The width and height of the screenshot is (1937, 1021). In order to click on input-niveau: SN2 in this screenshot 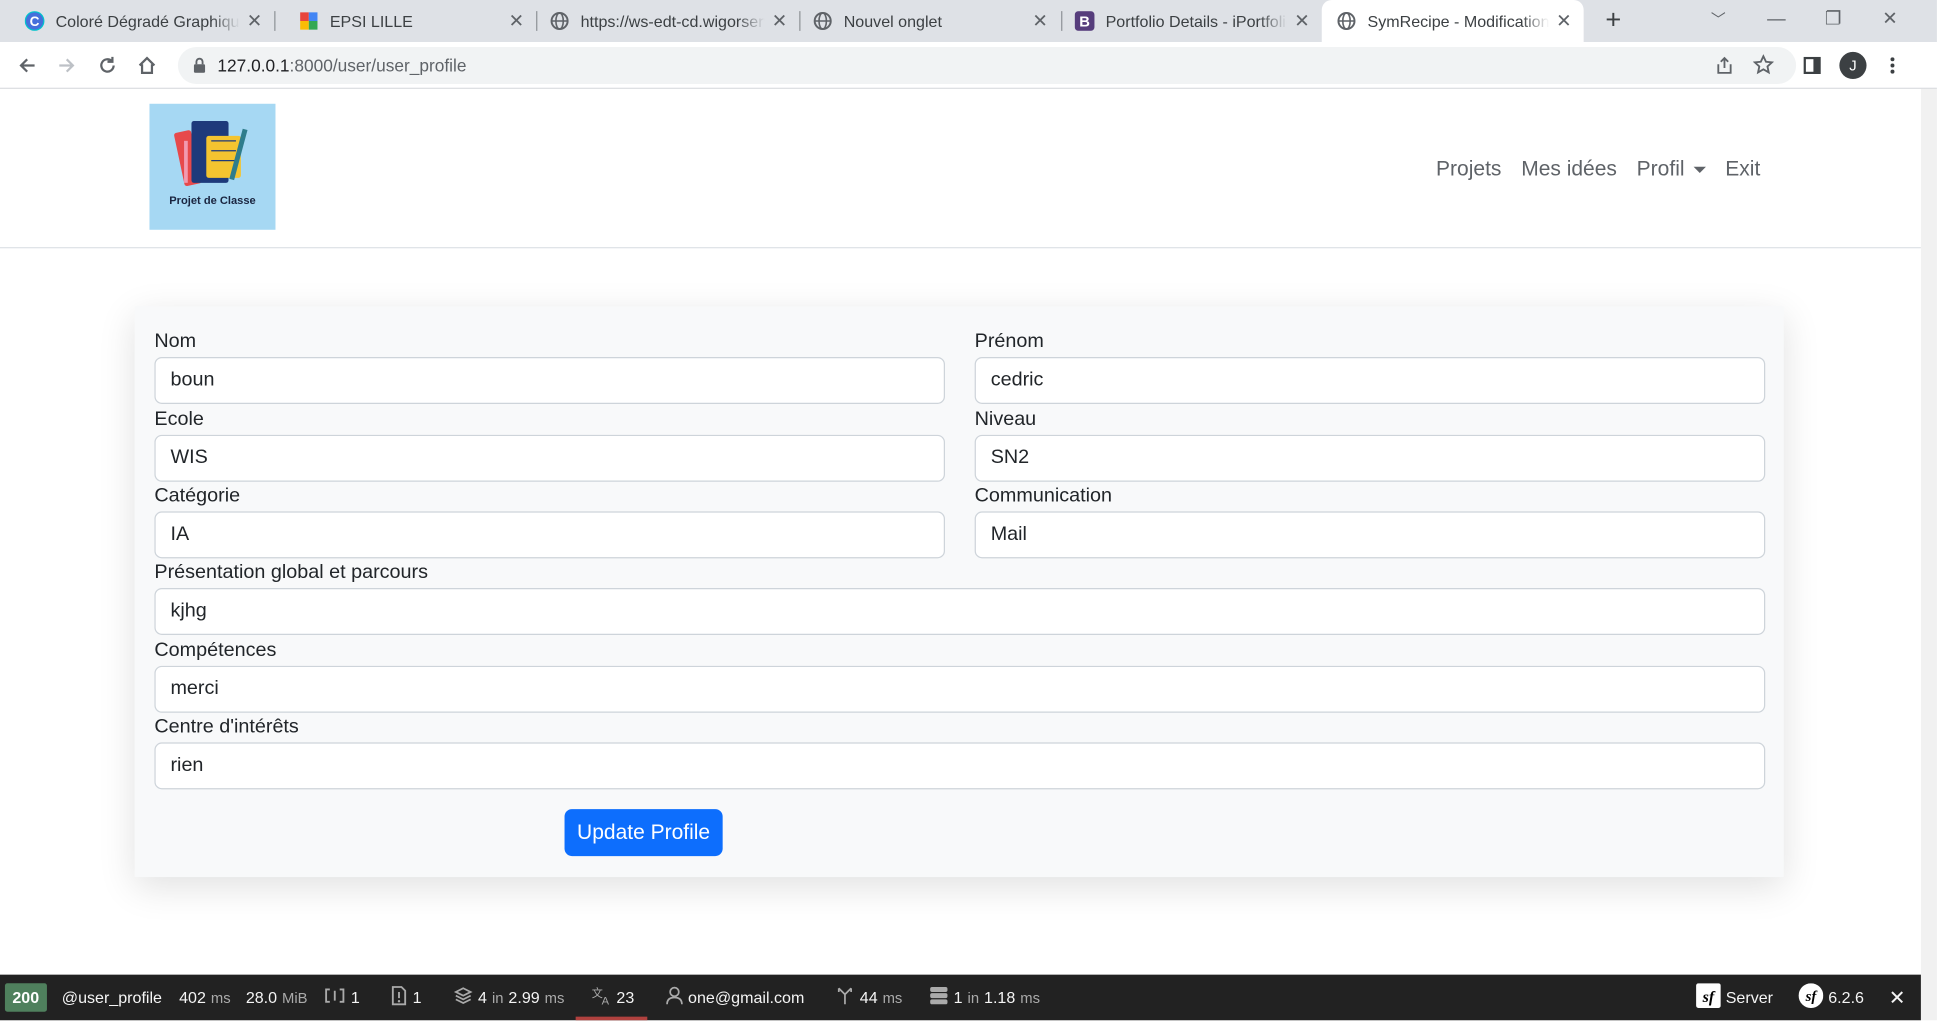, I will do `click(1370, 458)`.